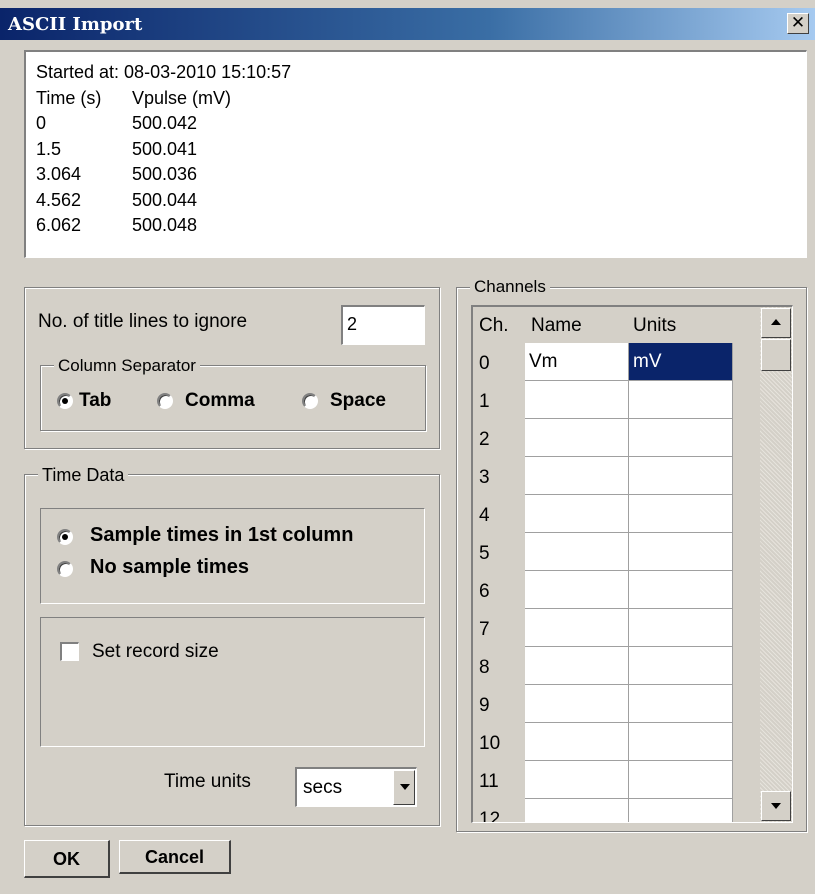 Image resolution: width=815 pixels, height=894 pixels. Describe the element at coordinates (143, 321) in the screenshot. I see `title-lines-label: No. of title lines to ignore` at that location.